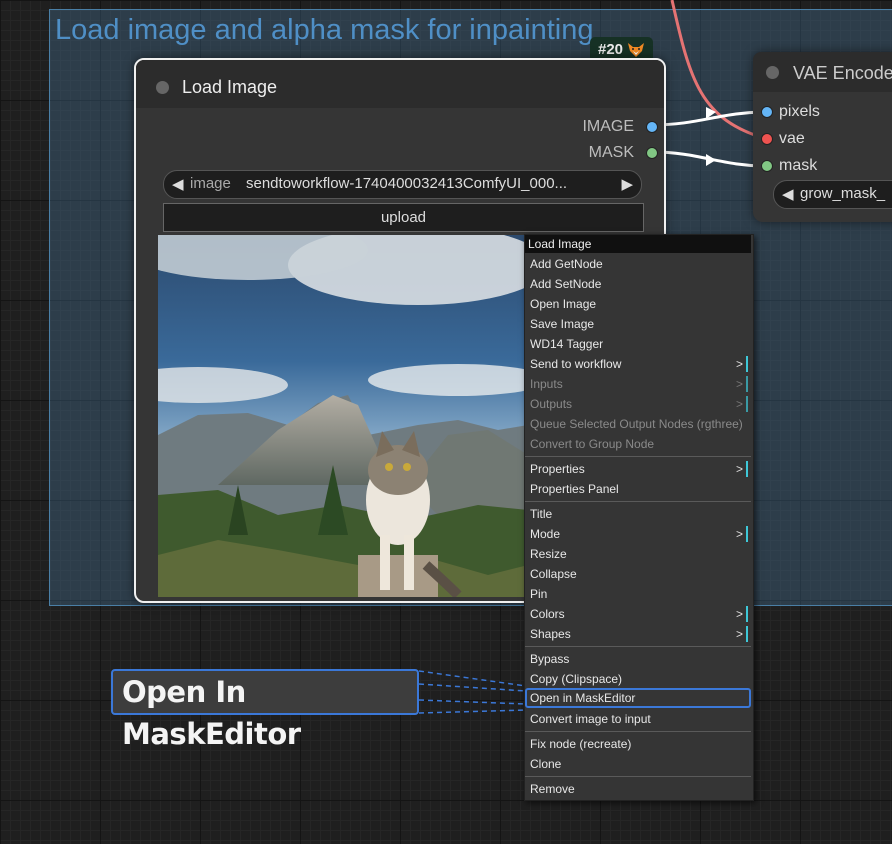 The image size is (892, 844). What do you see at coordinates (576, 364) in the screenshot?
I see `menu-item-label: Send to workflow` at bounding box center [576, 364].